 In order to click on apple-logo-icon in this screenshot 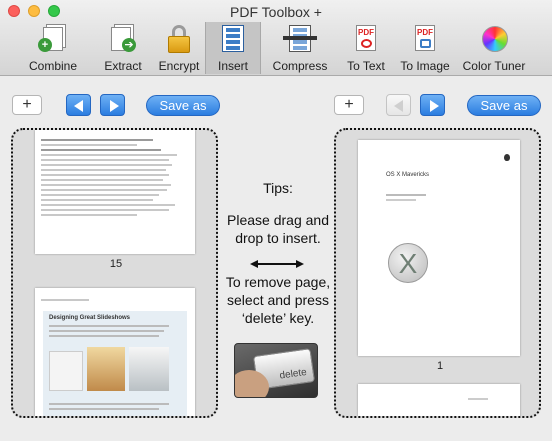, I will do `click(507, 157)`.